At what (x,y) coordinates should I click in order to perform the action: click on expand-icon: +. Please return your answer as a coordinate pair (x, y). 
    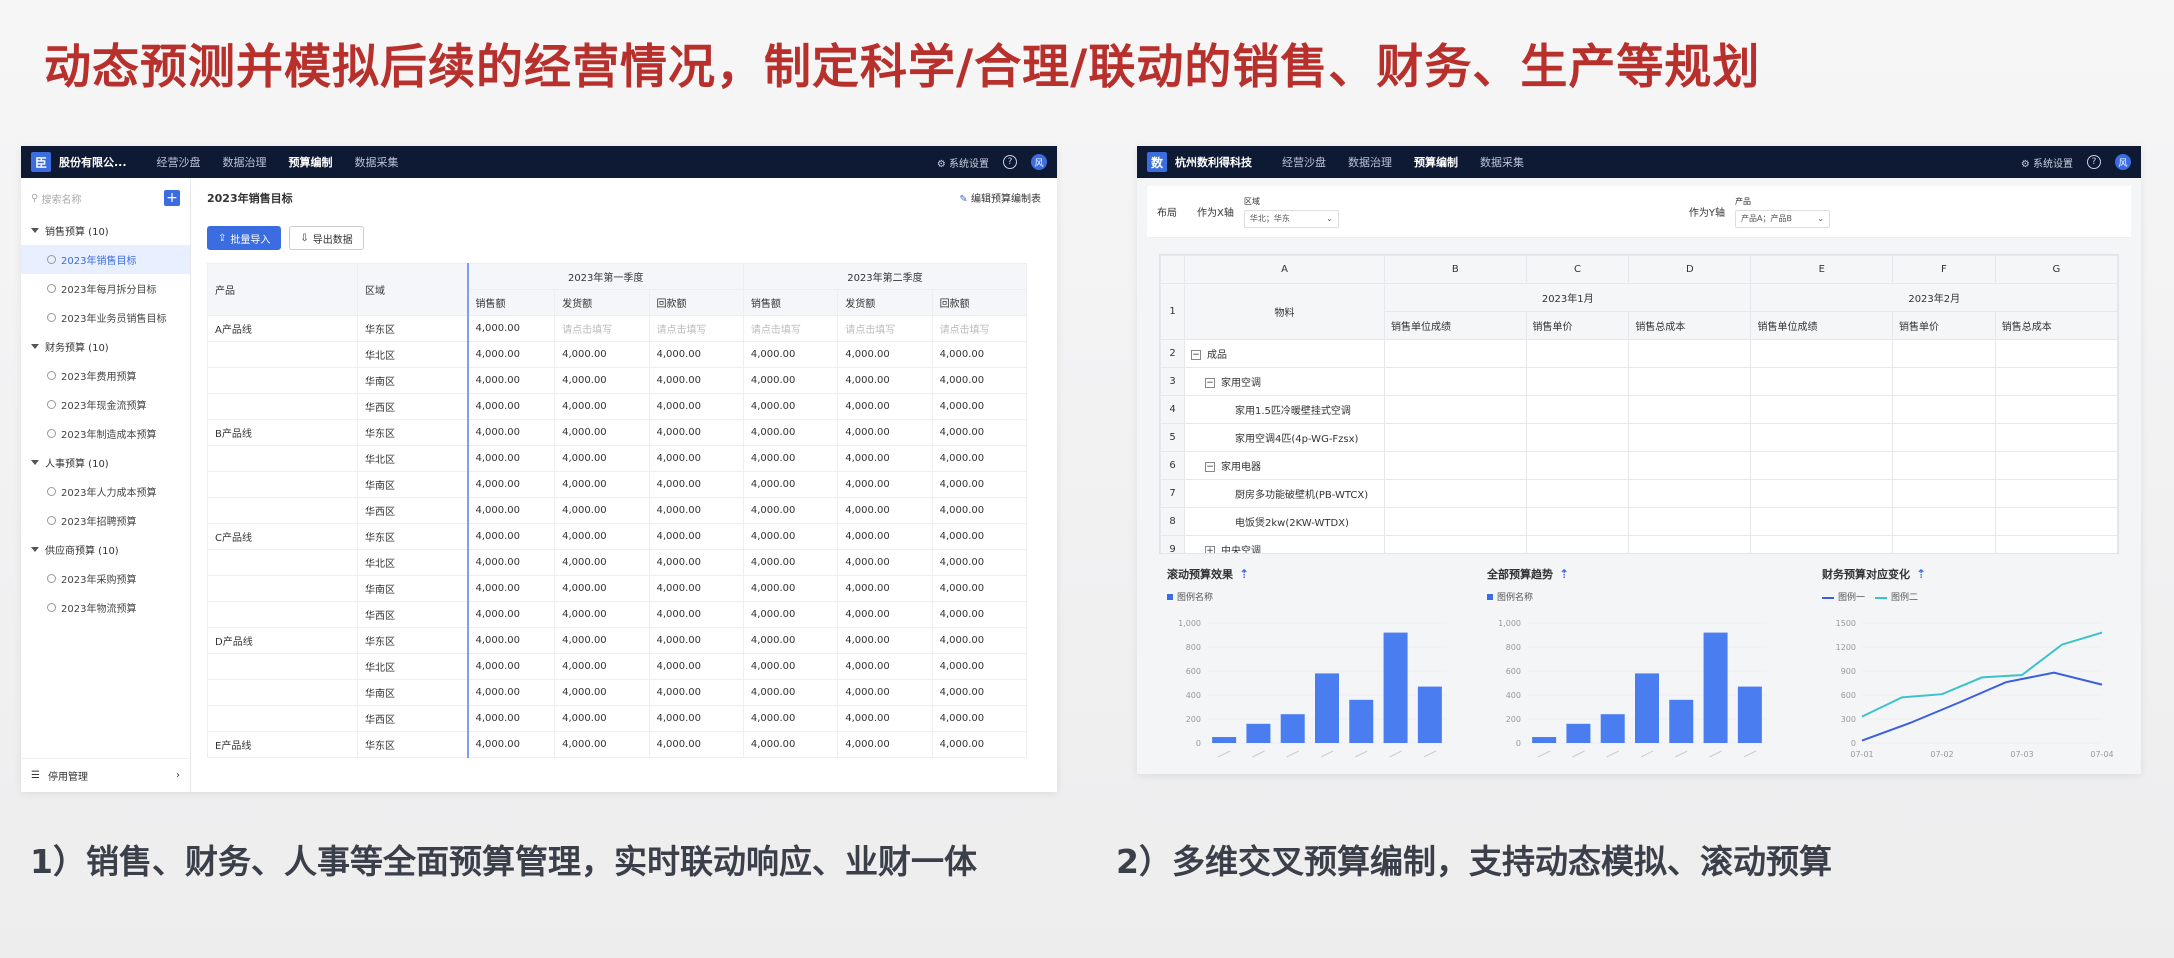
    Looking at the image, I should click on (1210, 549).